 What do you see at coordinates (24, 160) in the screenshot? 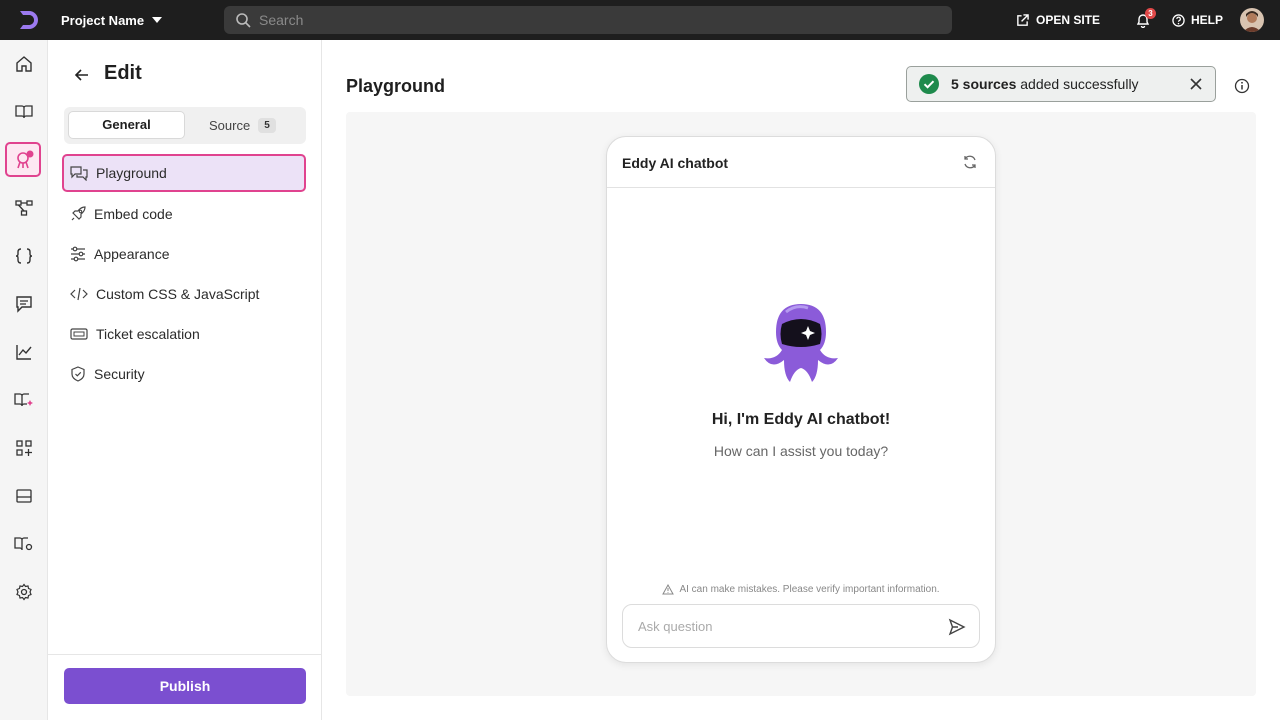
I see `ai-assistant-icon` at bounding box center [24, 160].